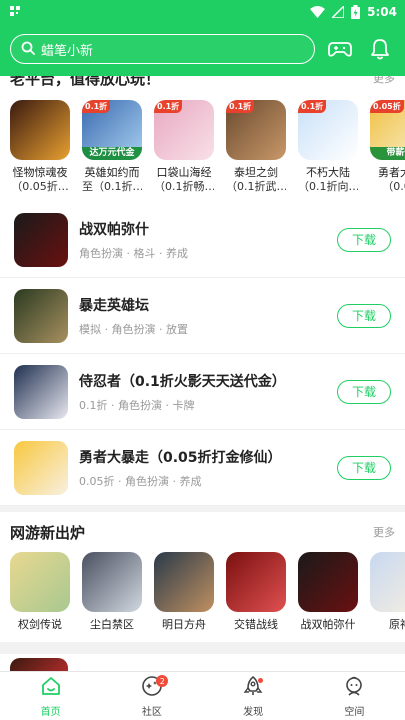 This screenshot has height=720, width=405. I want to click on nav-label: 社区, so click(151, 712).